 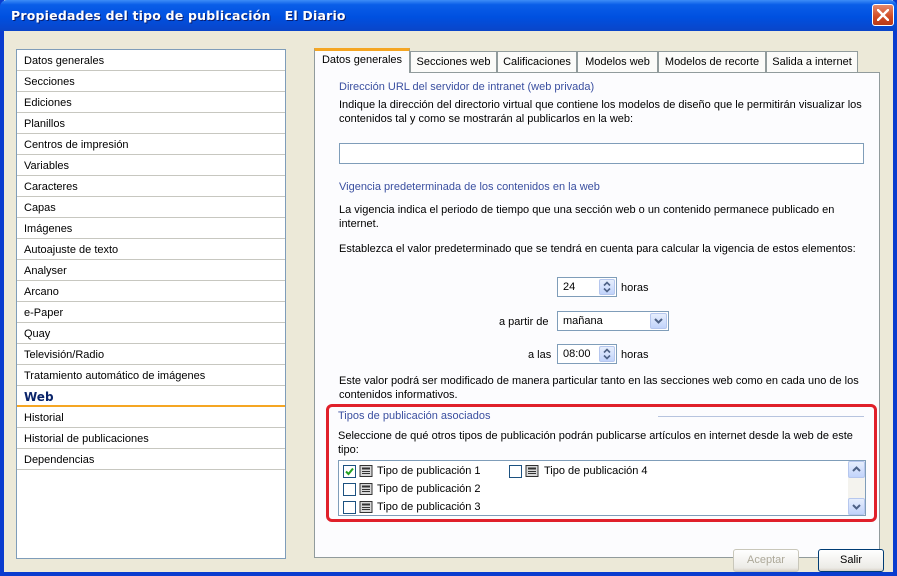 What do you see at coordinates (151, 417) in the screenshot?
I see `category-item-historial: Historial` at bounding box center [151, 417].